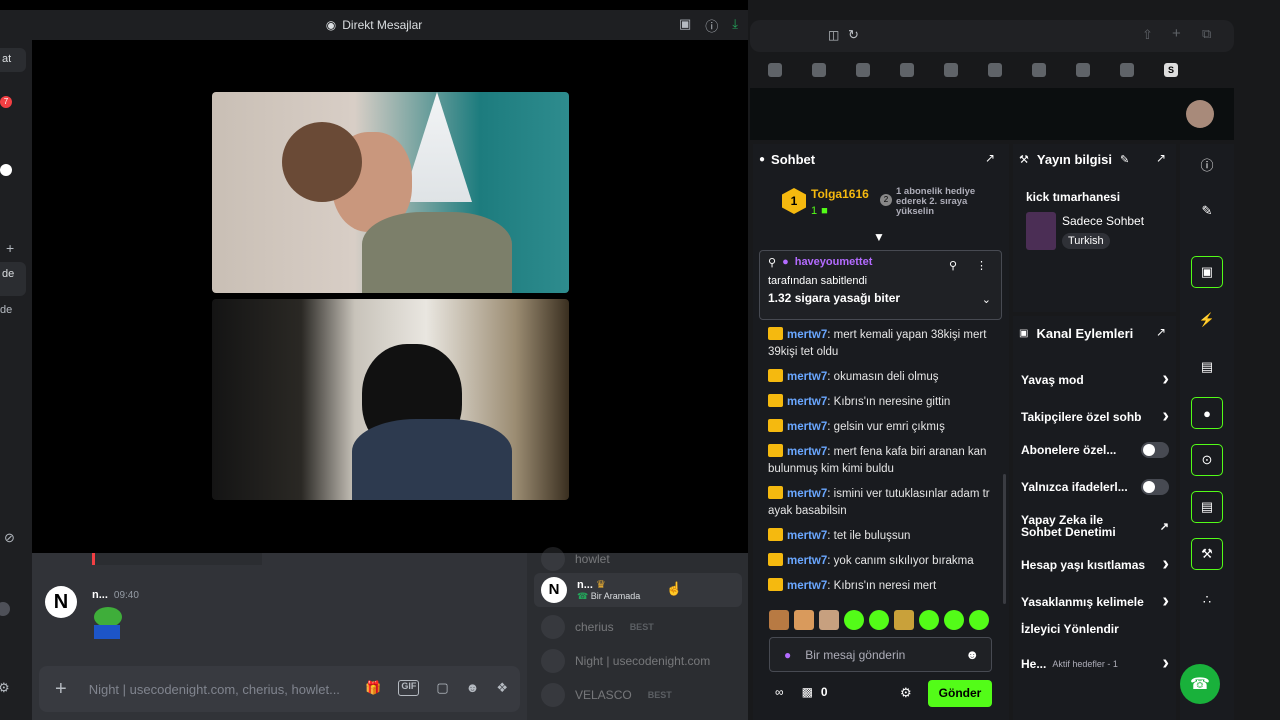  Describe the element at coordinates (1095, 663) in the screenshot. I see `channel-action-row: He... Aktif hedefler - 1 ›` at that location.